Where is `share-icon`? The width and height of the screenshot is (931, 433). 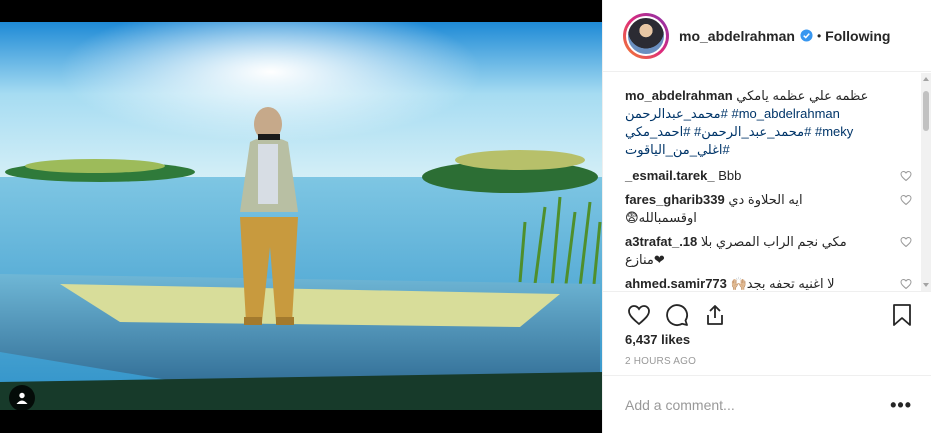 share-icon is located at coordinates (715, 314).